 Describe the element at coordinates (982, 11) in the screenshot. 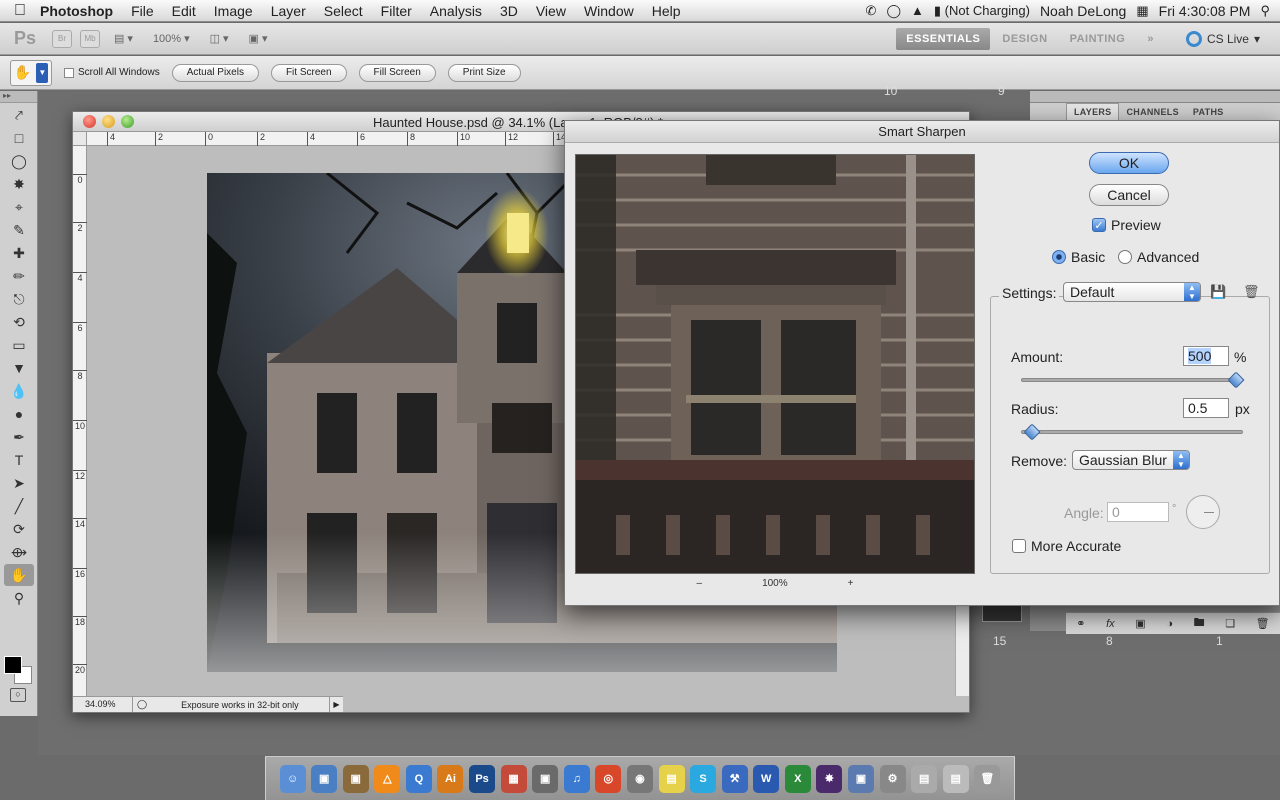

I see `battery-status: ▮ (Not Charging)` at that location.